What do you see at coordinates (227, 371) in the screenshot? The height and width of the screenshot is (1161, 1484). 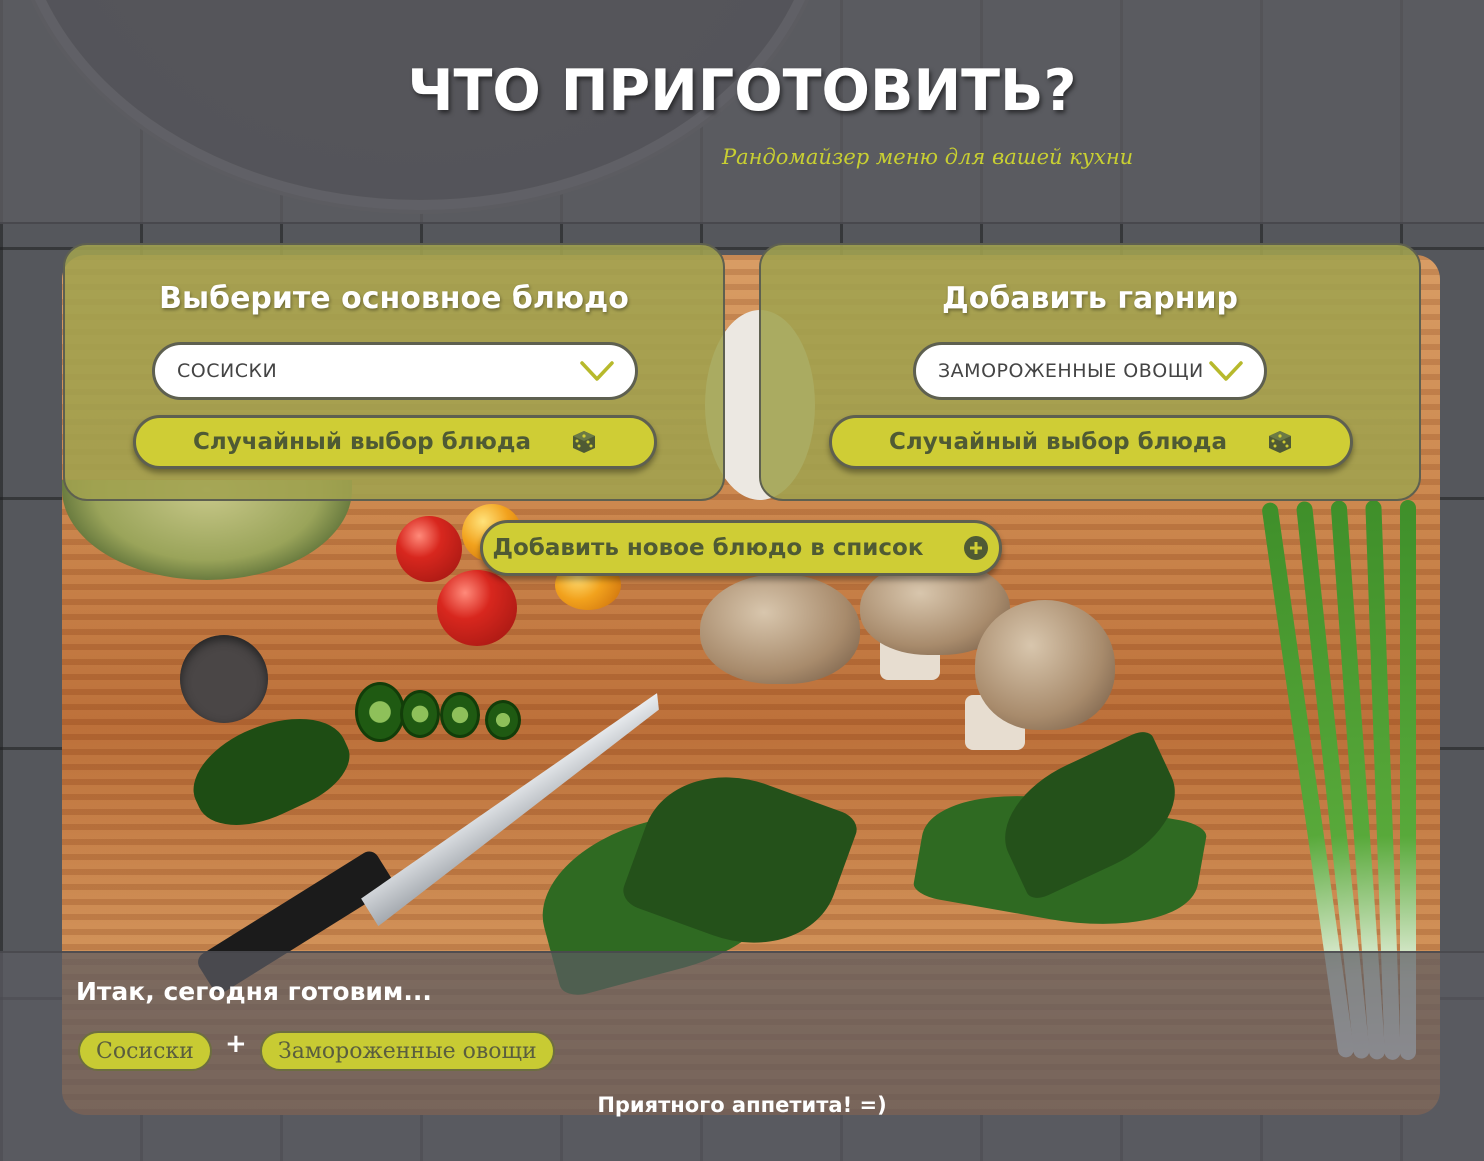 I see `main-dish-selected-value: СОСИСКИ` at bounding box center [227, 371].